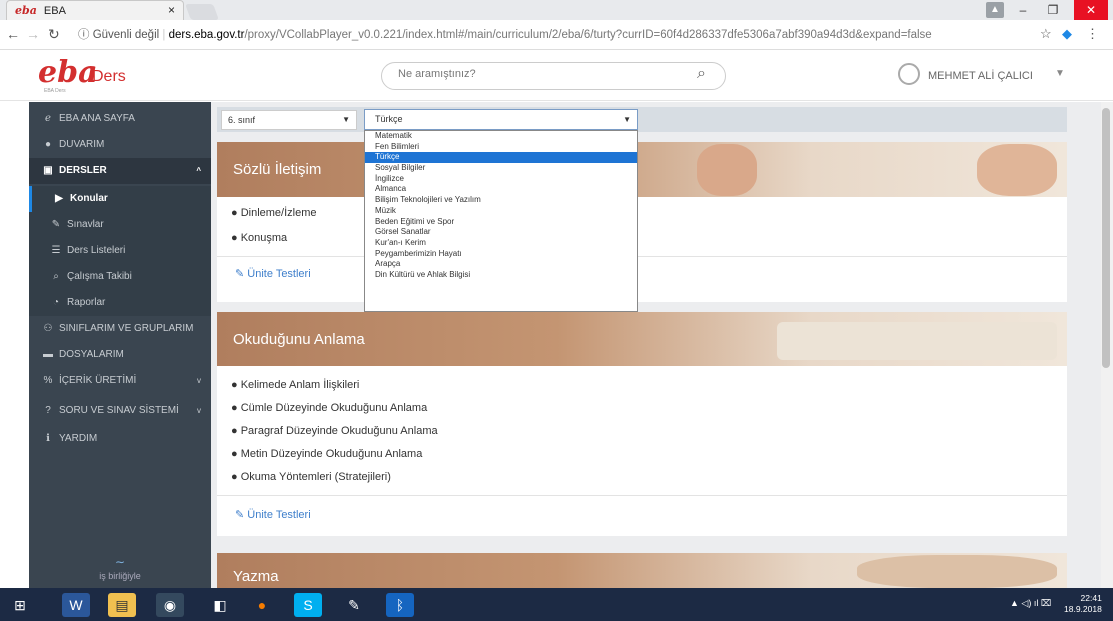 The image size is (1113, 621). What do you see at coordinates (1030, 603) in the screenshot?
I see `system-tray-icons: ▲ ◁) ıl ⌧` at bounding box center [1030, 603].